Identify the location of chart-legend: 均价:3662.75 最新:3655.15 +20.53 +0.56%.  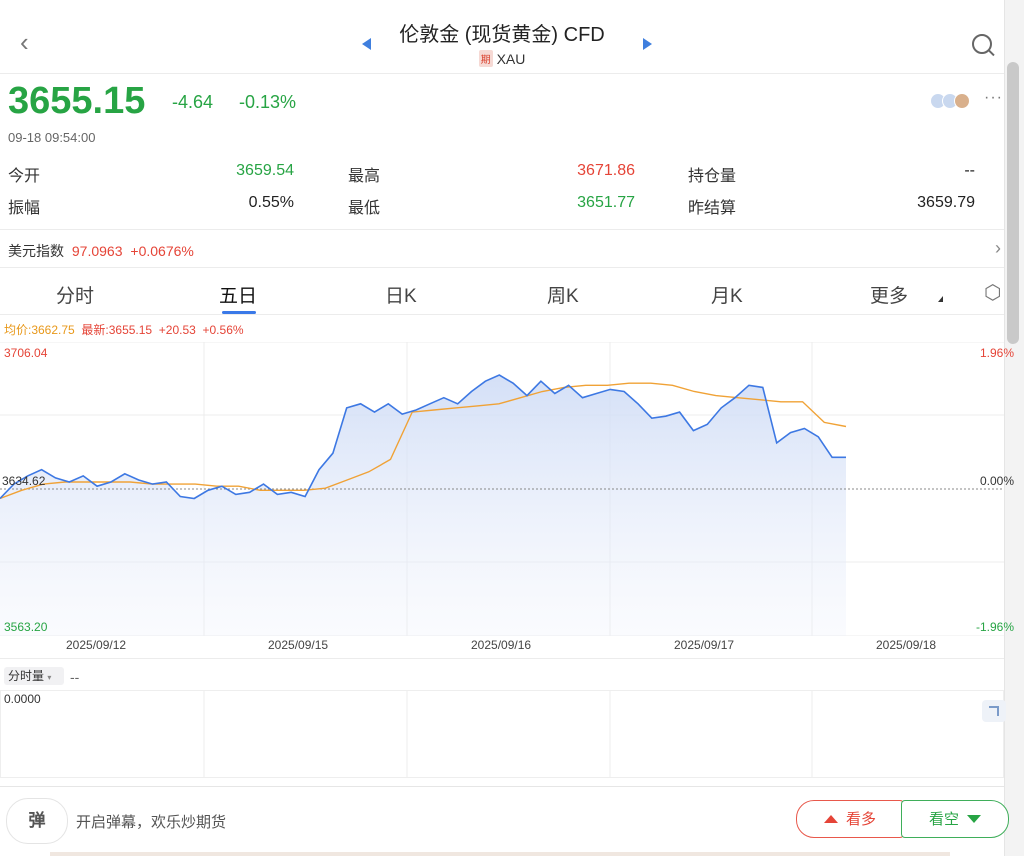
(124, 329).